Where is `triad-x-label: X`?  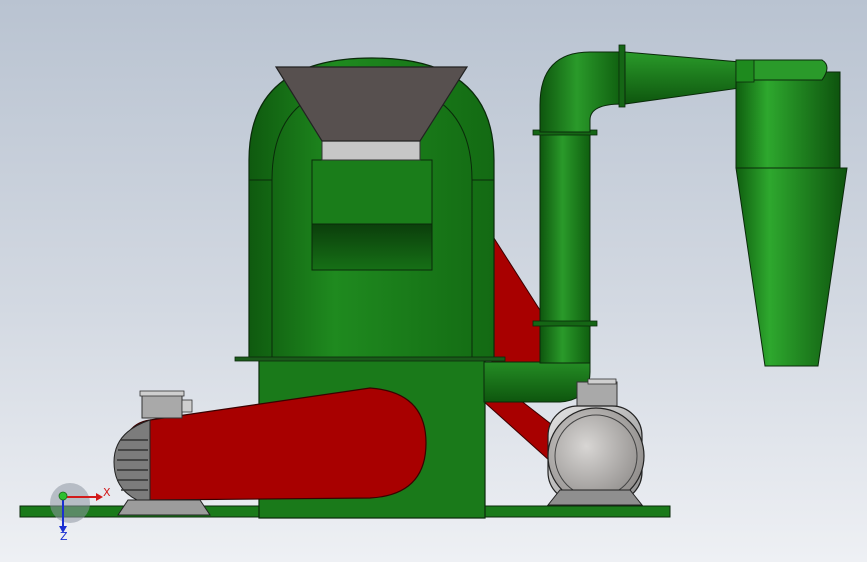 triad-x-label: X is located at coordinates (107, 492).